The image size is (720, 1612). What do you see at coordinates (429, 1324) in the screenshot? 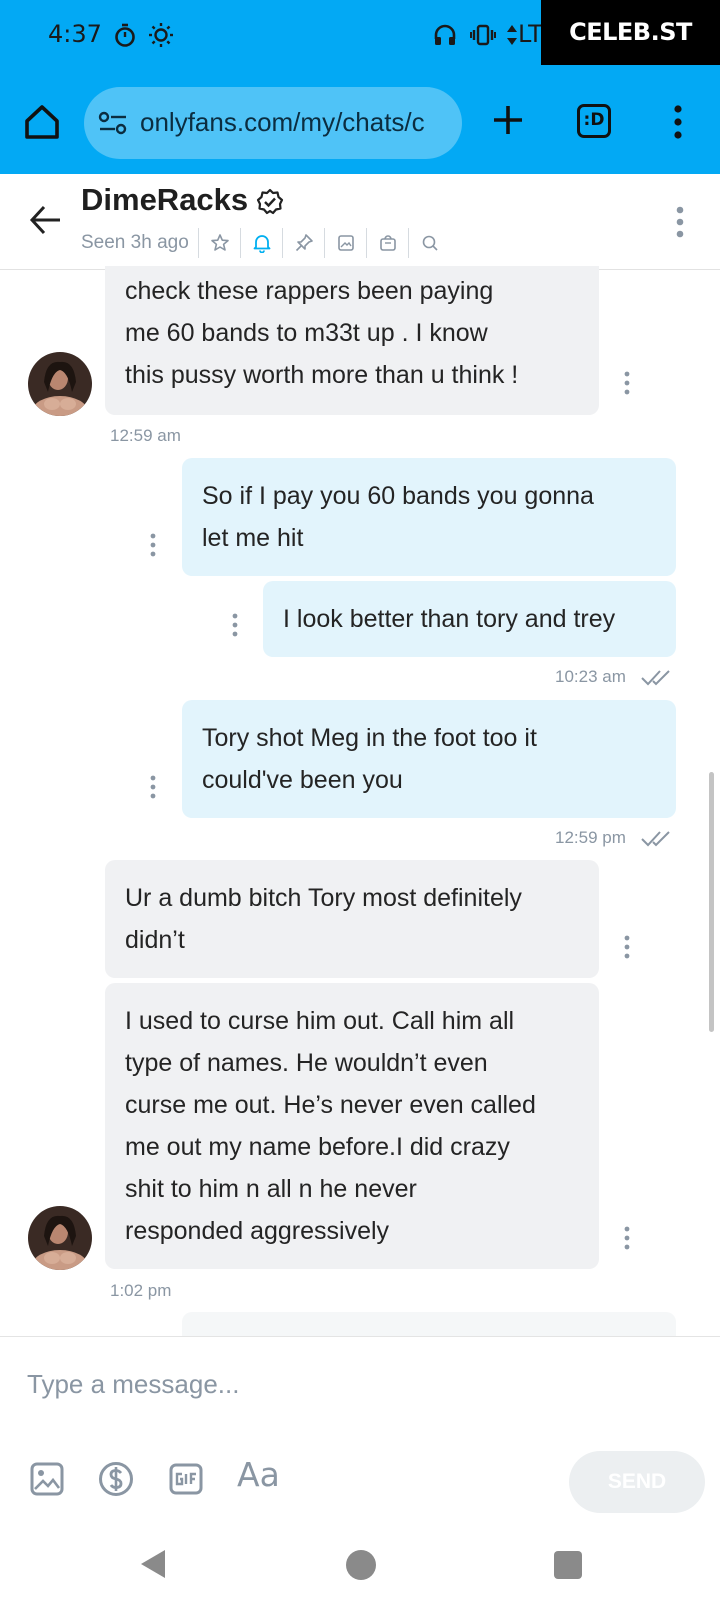
I see `message-bubble-partial` at bounding box center [429, 1324].